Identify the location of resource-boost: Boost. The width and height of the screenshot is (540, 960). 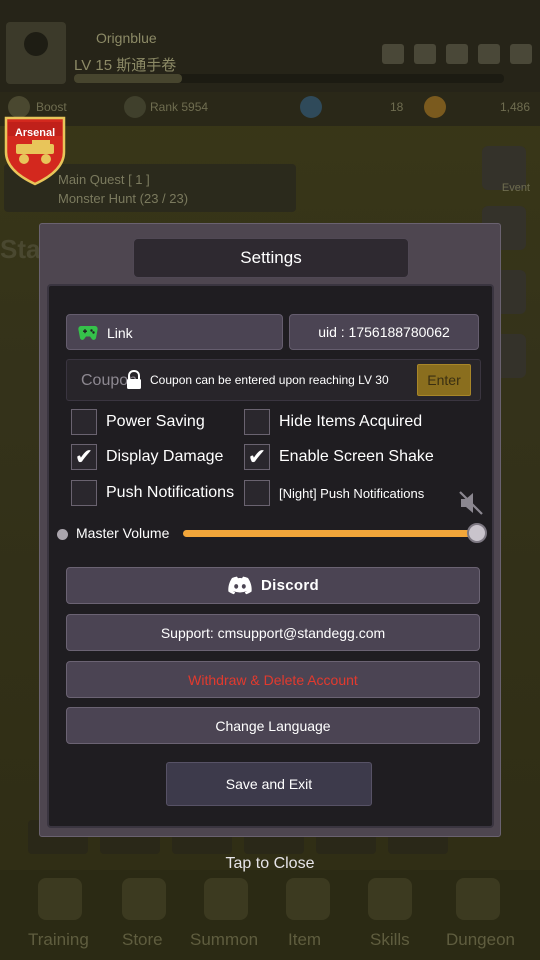
(51, 107).